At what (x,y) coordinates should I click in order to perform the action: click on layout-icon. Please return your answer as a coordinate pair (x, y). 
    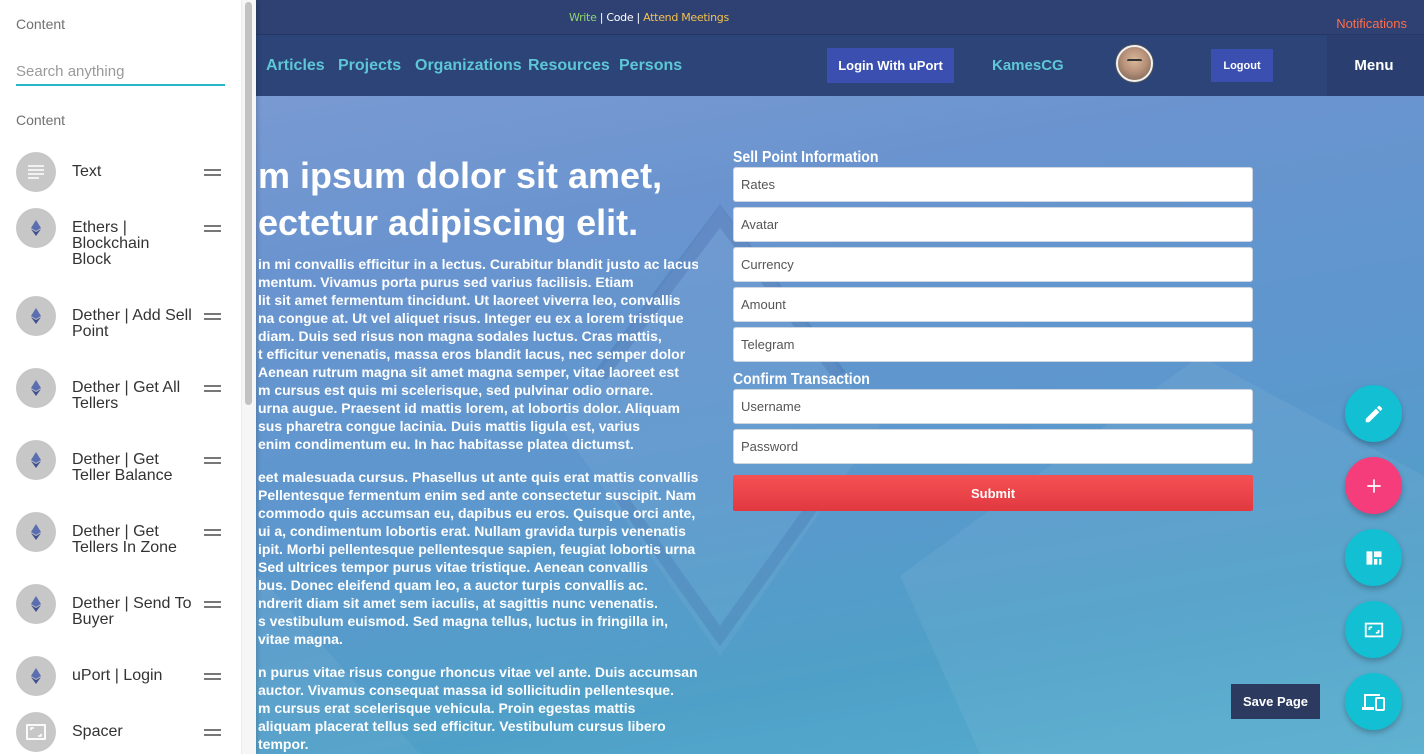
    Looking at the image, I should click on (1373, 557).